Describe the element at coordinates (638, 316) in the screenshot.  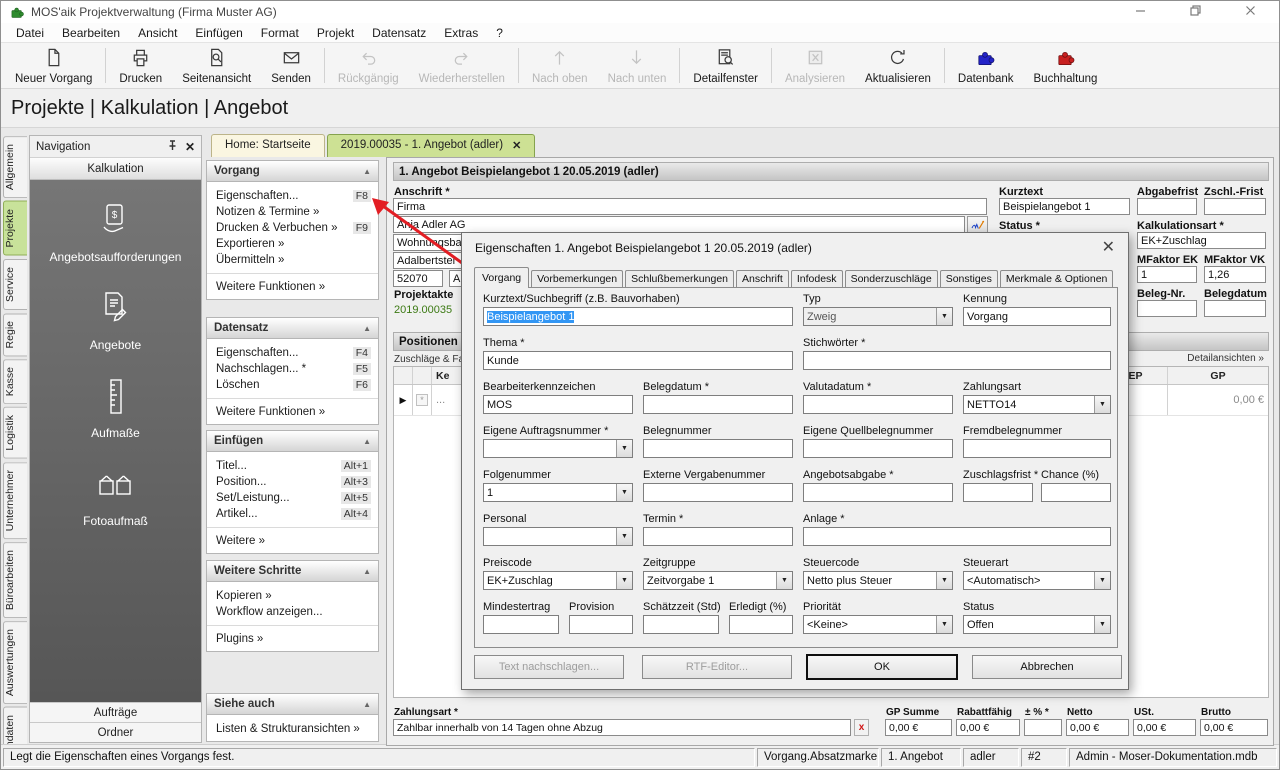
I see `kurztext-suchbegriff-input: Beispielangebot 1` at that location.